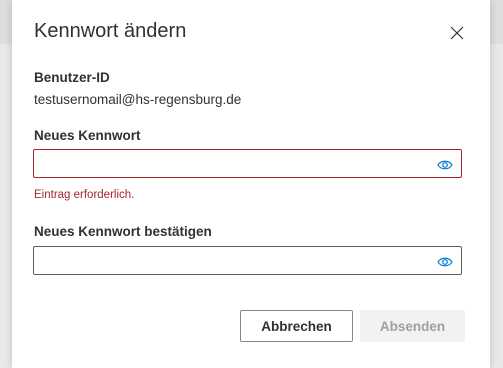  I want to click on cancel-button: Abbrechen, so click(296, 326).